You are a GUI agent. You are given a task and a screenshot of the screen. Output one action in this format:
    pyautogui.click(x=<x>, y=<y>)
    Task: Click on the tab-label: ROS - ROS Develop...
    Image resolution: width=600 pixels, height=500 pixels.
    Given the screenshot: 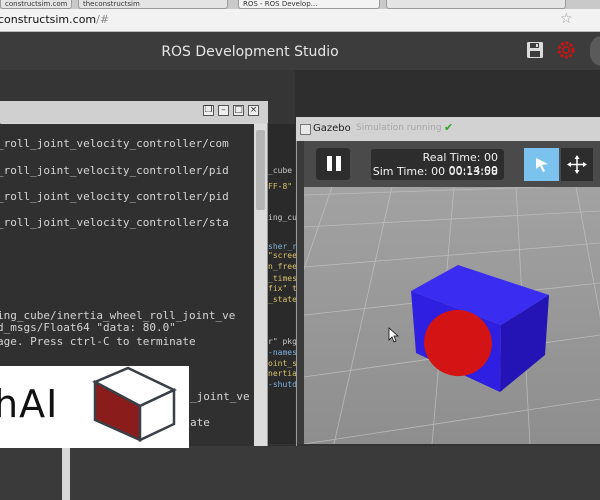 What is the action you would take?
    pyautogui.click(x=280, y=4)
    